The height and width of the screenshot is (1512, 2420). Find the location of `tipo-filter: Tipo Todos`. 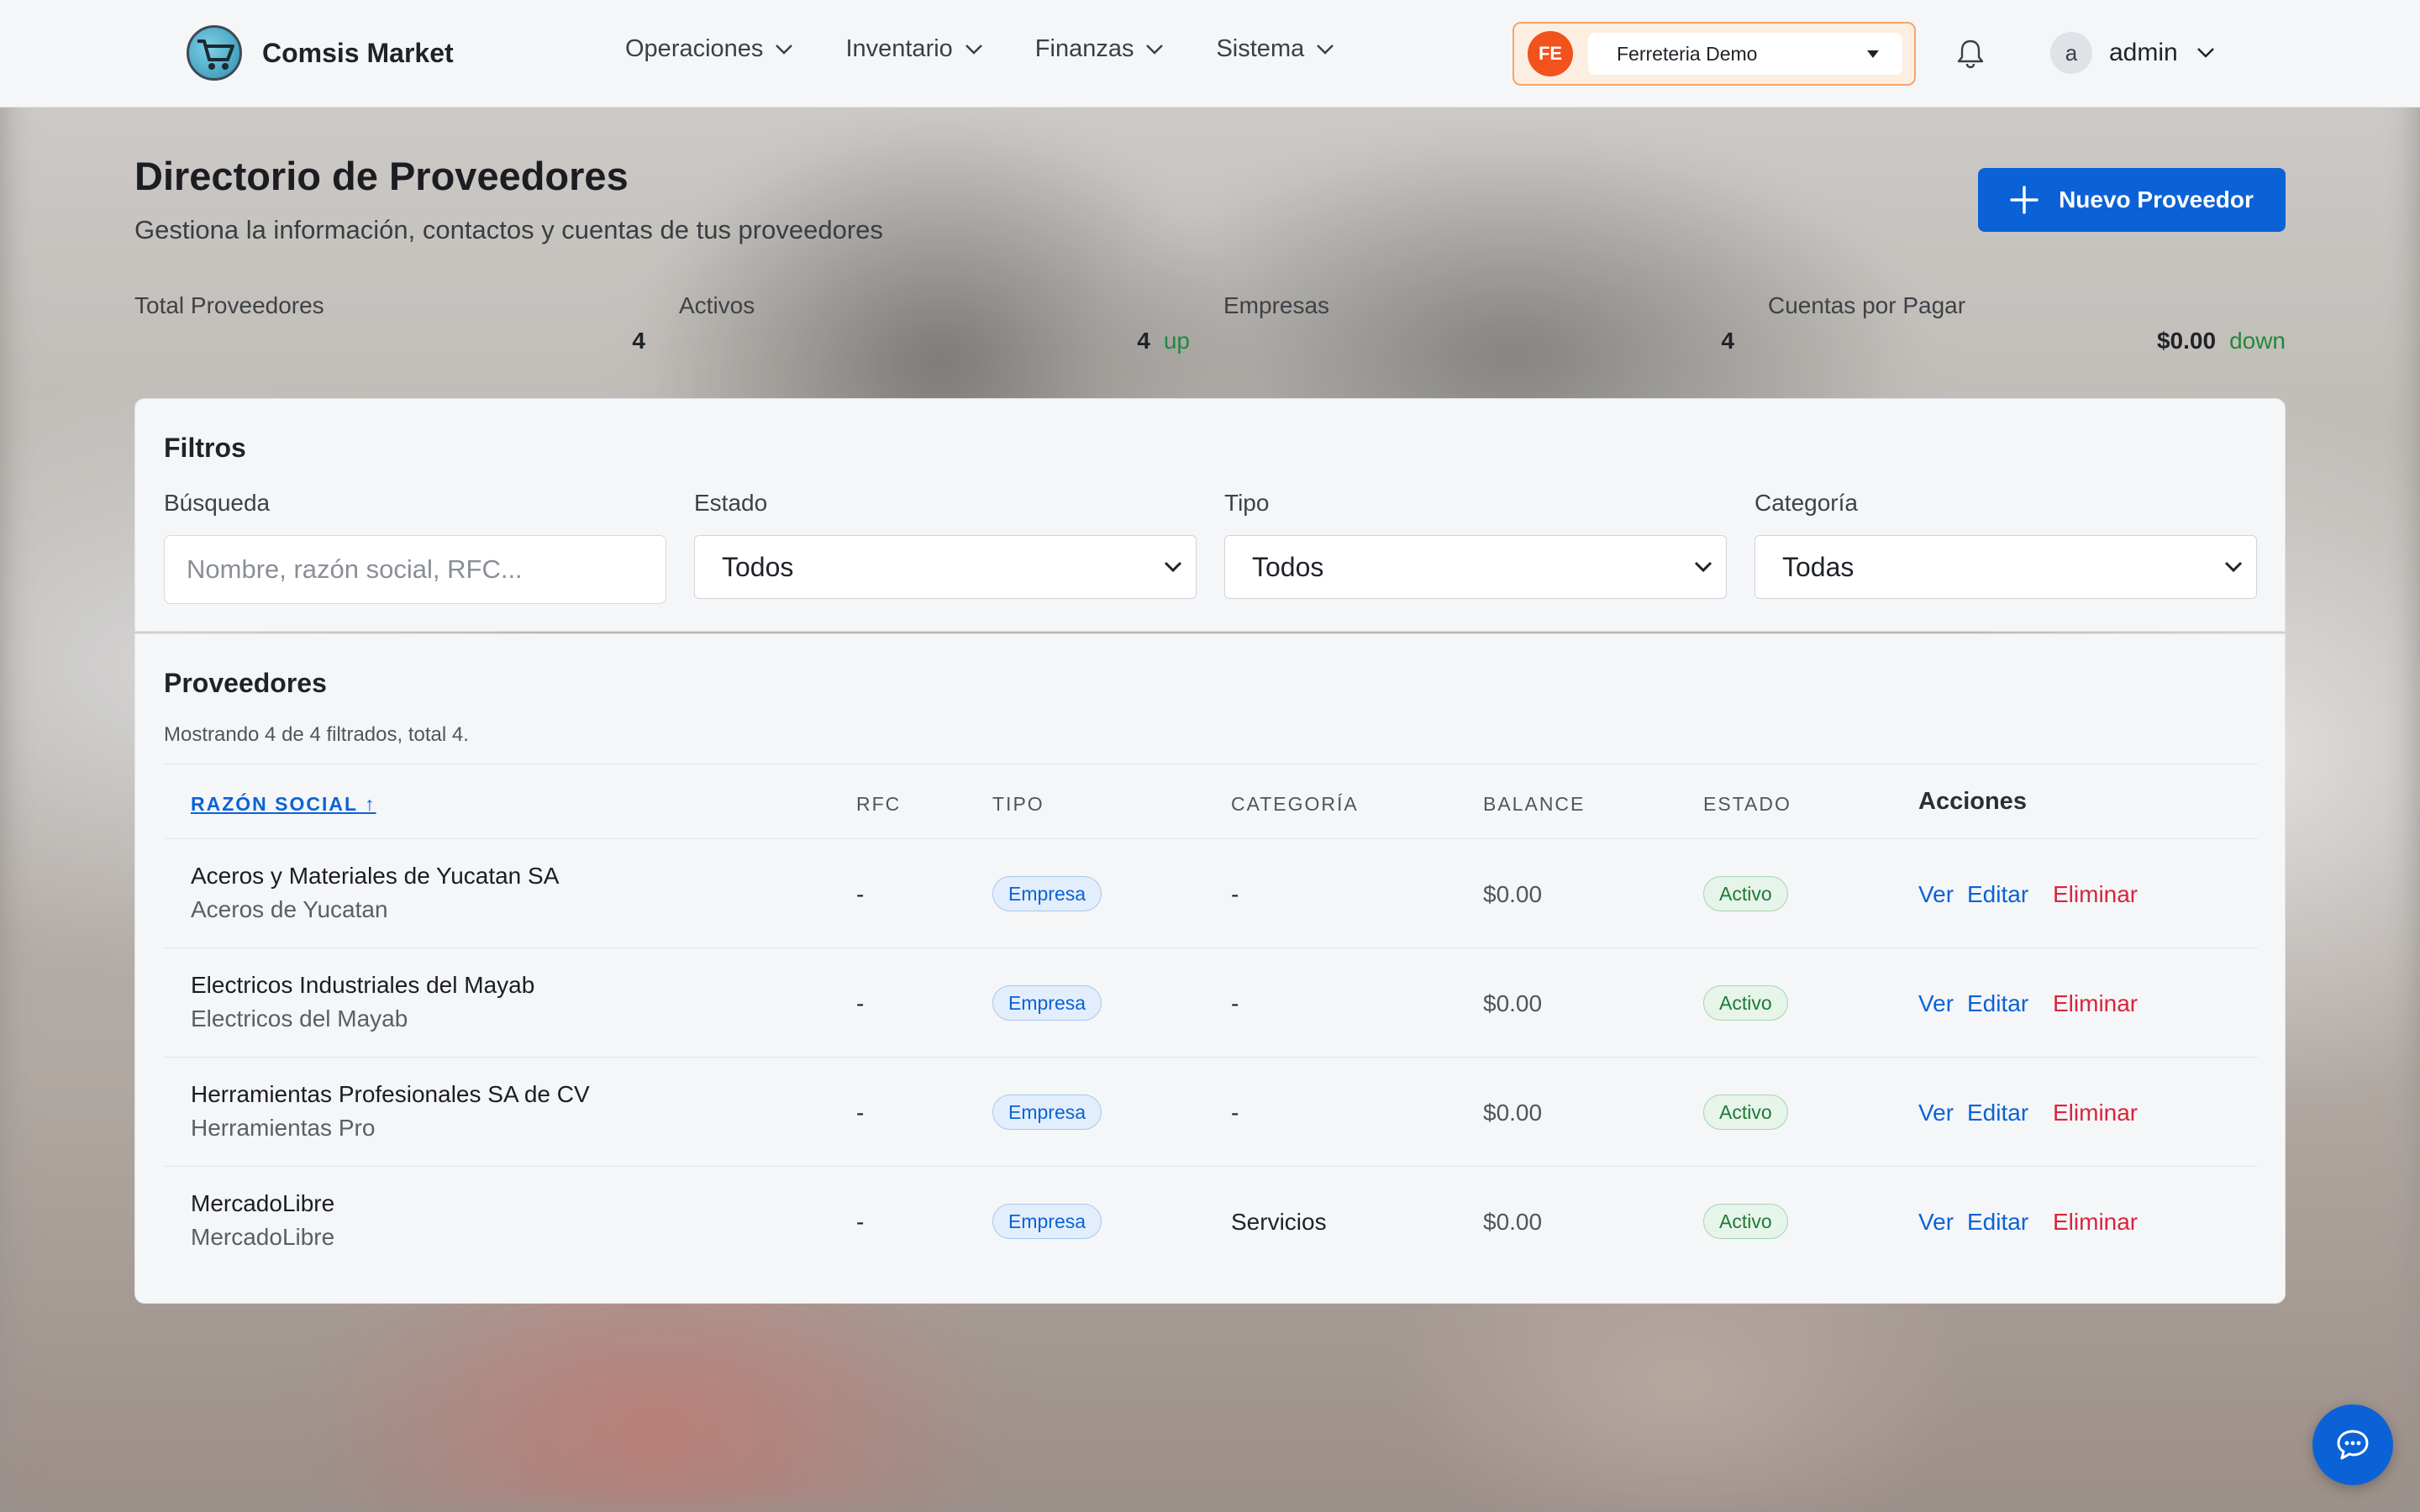

tipo-filter: Tipo Todos is located at coordinates (1475, 544).